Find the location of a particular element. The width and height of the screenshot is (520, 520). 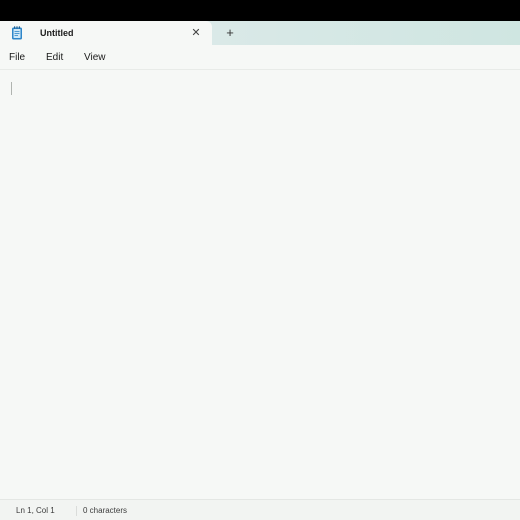

status-separator is located at coordinates (76, 511).